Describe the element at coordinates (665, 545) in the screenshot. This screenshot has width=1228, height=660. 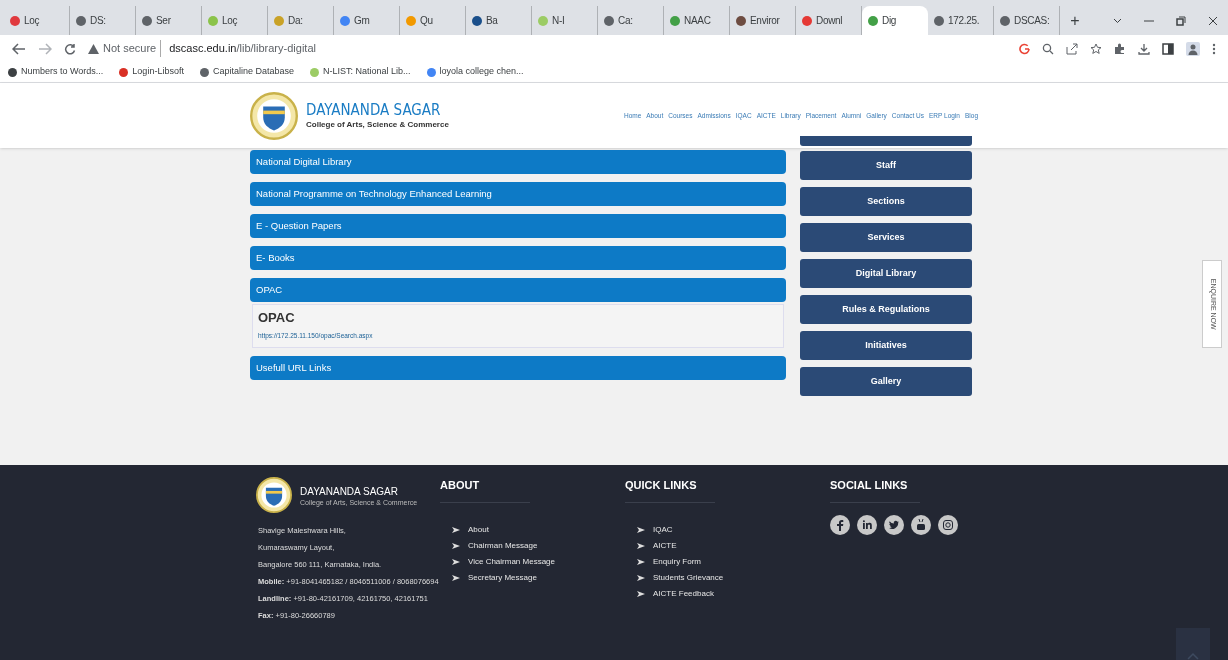
I see `footer-link: AICTE` at that location.